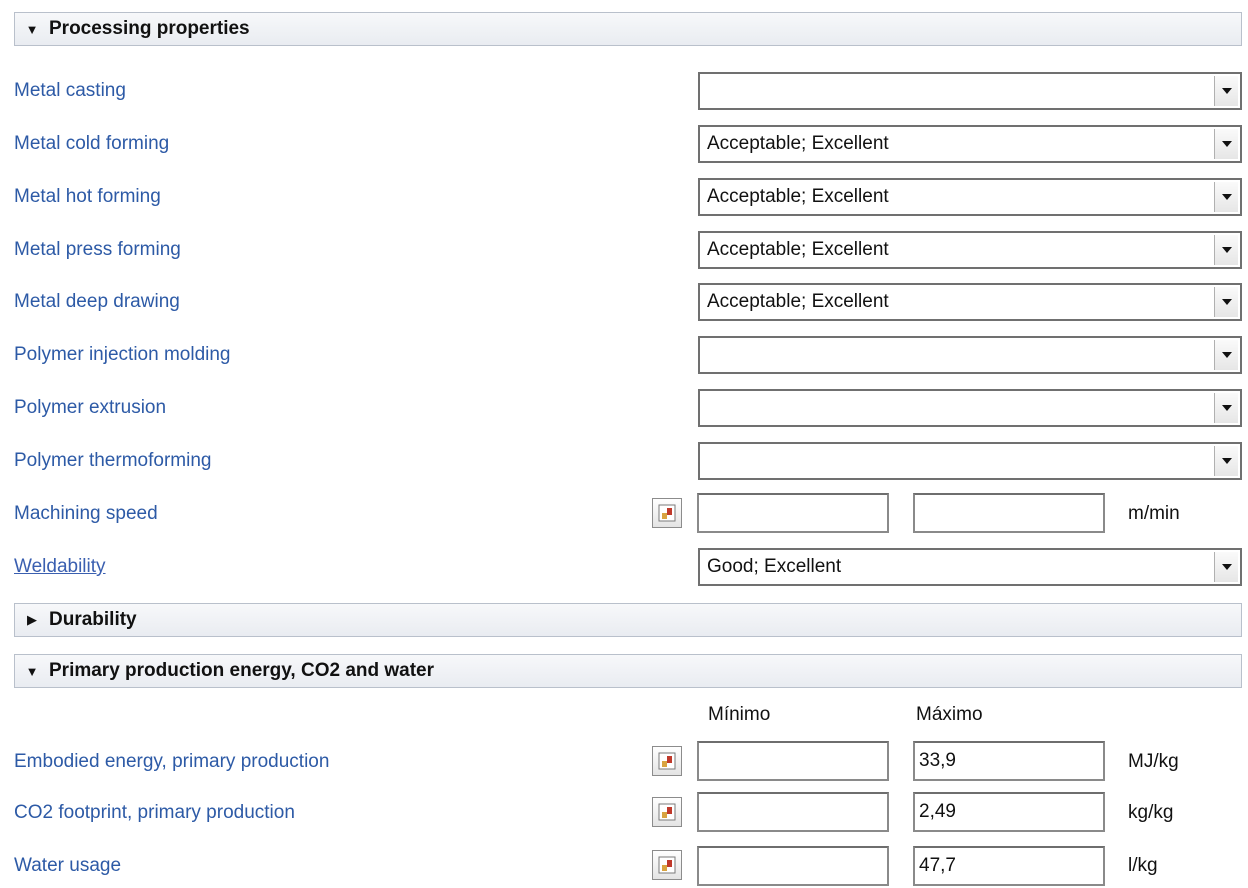 The height and width of the screenshot is (888, 1248). Describe the element at coordinates (970, 197) in the screenshot. I see `metal-hot-forming-dropdown: Acceptable; Excellent` at that location.